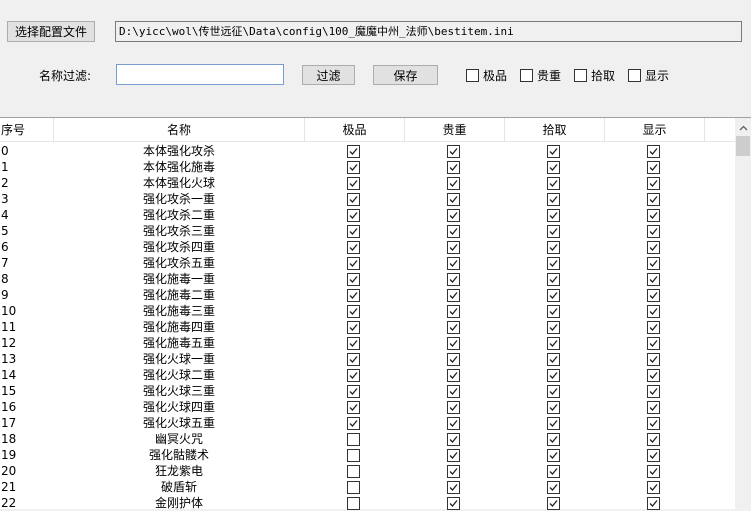 Image resolution: width=751 pixels, height=511 pixels. Describe the element at coordinates (367, 471) in the screenshot. I see `table-row: 20 狂龙紫电` at that location.